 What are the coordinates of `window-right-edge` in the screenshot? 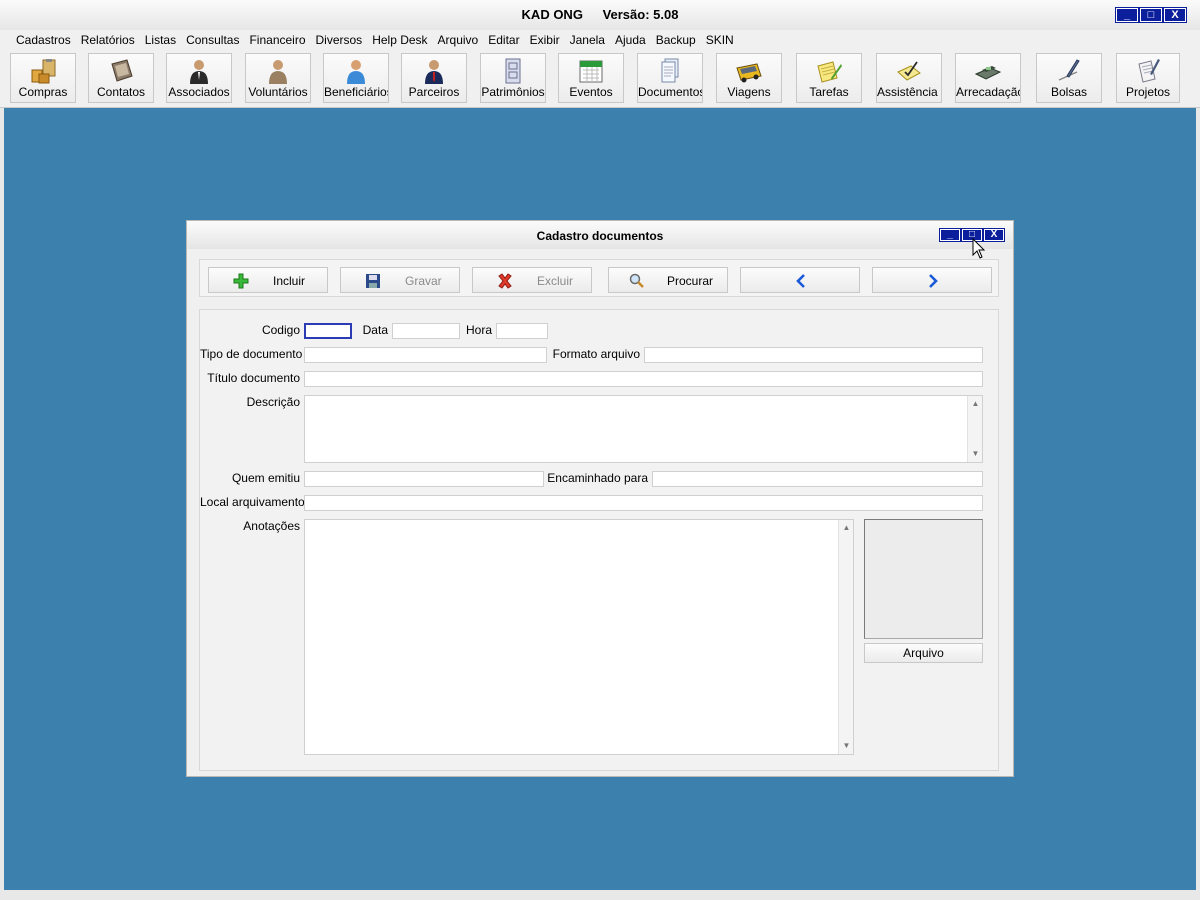 It's located at (1198, 499).